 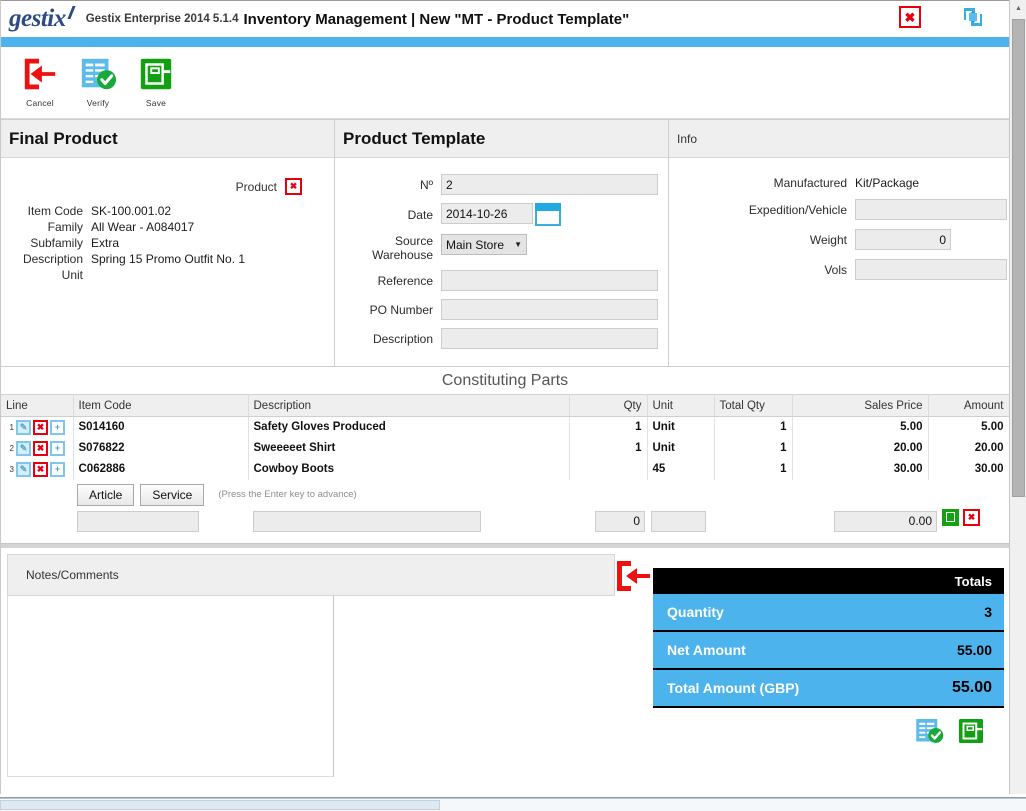 I want to click on delete-product-icon: ✖, so click(x=293, y=186).